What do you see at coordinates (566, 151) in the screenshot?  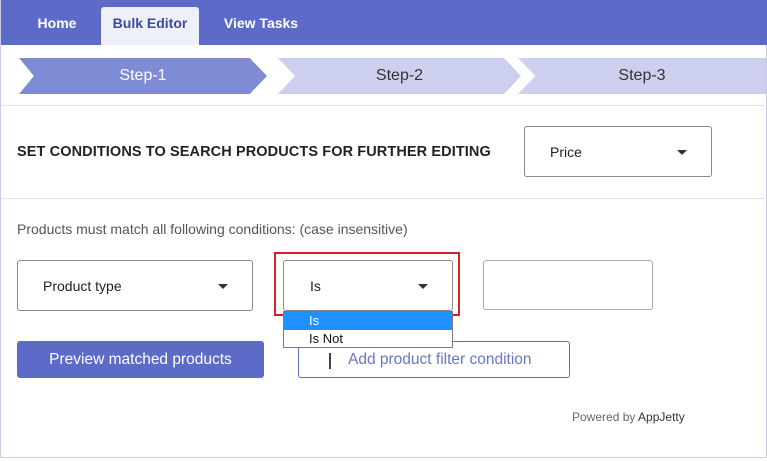 I see `search-field-value: Price` at bounding box center [566, 151].